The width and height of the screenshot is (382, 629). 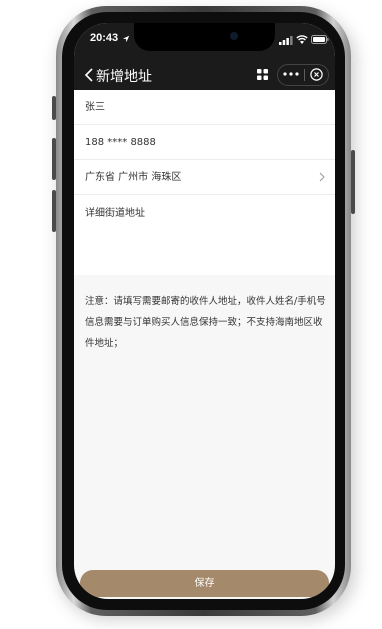 What do you see at coordinates (54, 108) in the screenshot?
I see `mute-switch` at bounding box center [54, 108].